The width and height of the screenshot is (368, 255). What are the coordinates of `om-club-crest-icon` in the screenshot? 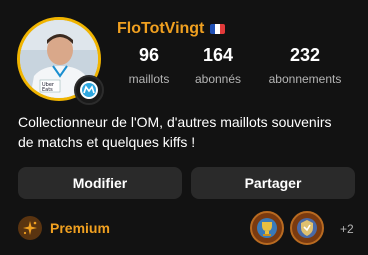 It's located at (89, 90).